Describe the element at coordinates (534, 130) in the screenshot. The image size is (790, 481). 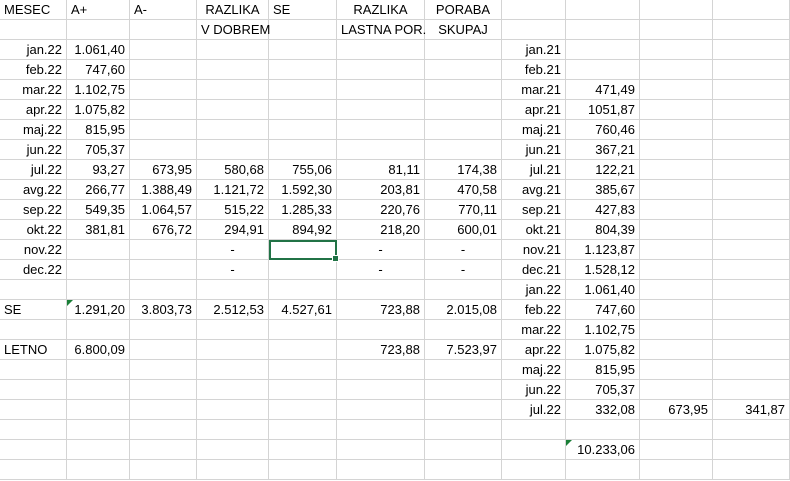
I see `right-month-cell: maj.21` at that location.